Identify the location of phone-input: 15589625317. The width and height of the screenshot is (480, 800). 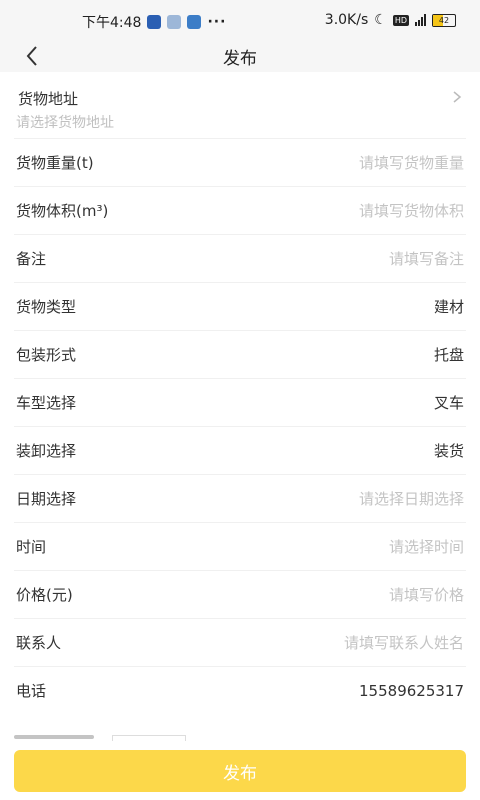
(412, 691).